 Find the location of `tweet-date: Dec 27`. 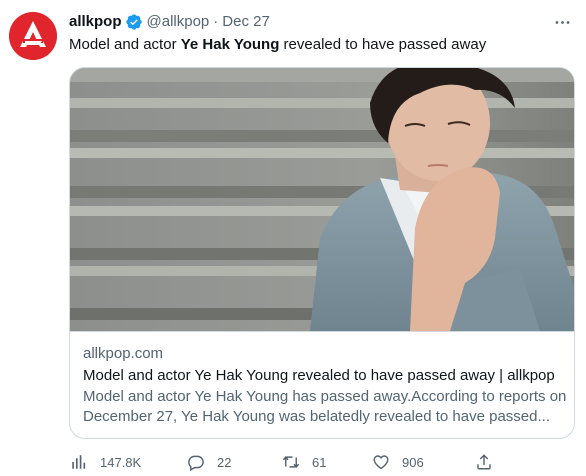

tweet-date: Dec 27 is located at coordinates (246, 22).